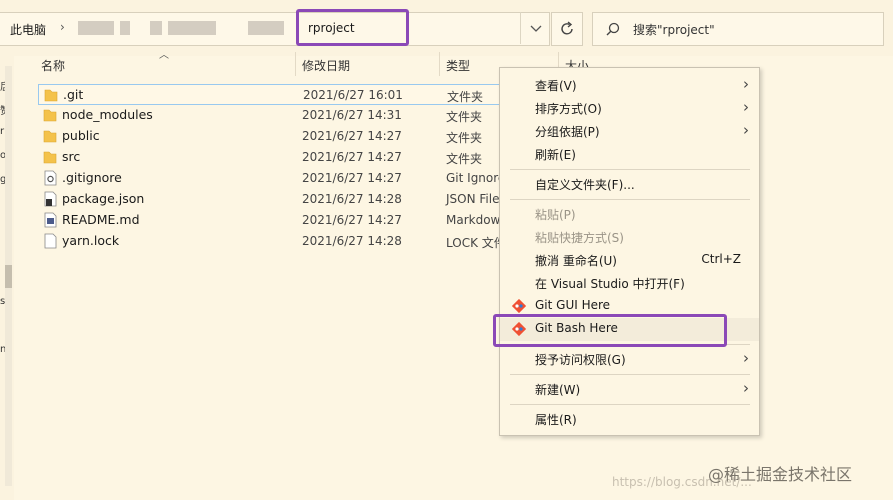 The image size is (893, 500). I want to click on menu-item-label: 分组依据(P), so click(567, 132).